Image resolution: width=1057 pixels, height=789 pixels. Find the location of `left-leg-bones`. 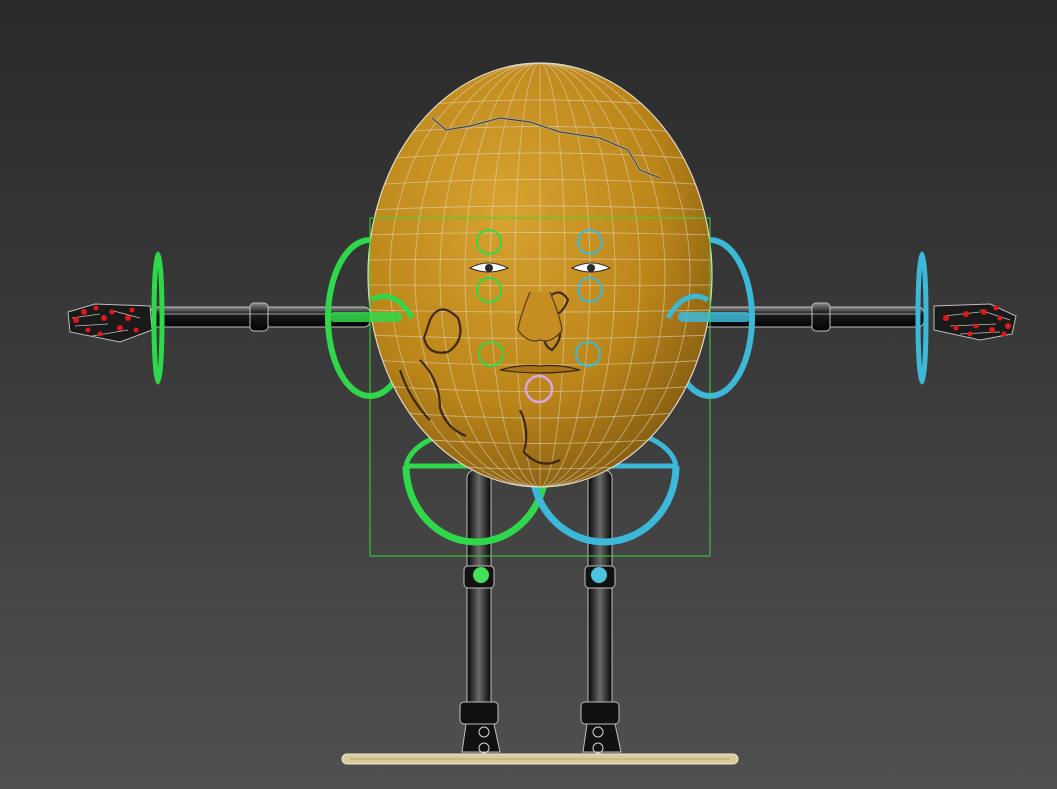

left-leg-bones is located at coordinates (480, 611).